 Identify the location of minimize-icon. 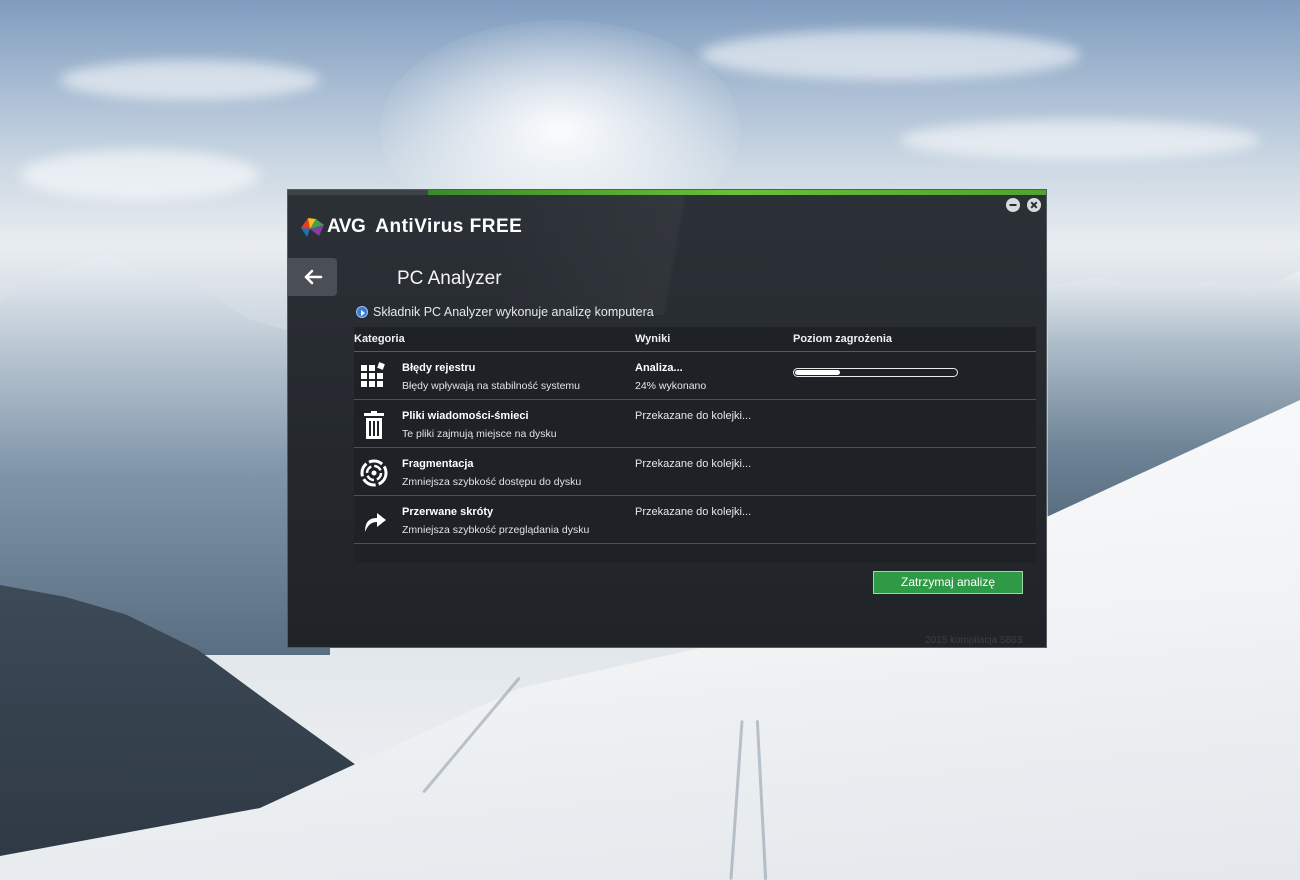
(1013, 205).